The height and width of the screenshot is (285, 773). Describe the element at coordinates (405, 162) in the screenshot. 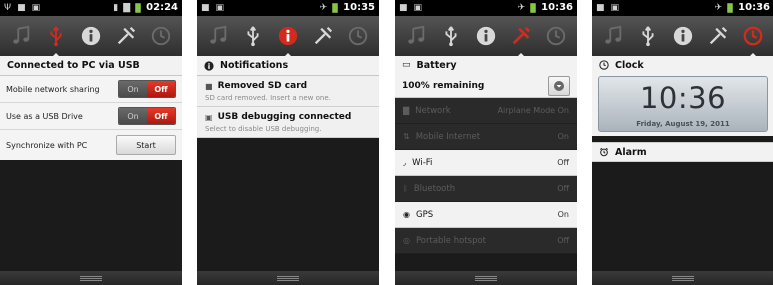

I see `wifi-icon: ◞` at that location.